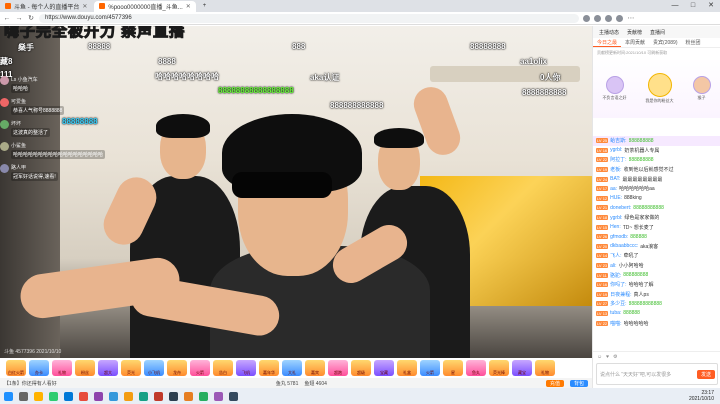 This screenshot has height=404, width=720. I want to click on chat-username: tuba:, so click(615, 313).